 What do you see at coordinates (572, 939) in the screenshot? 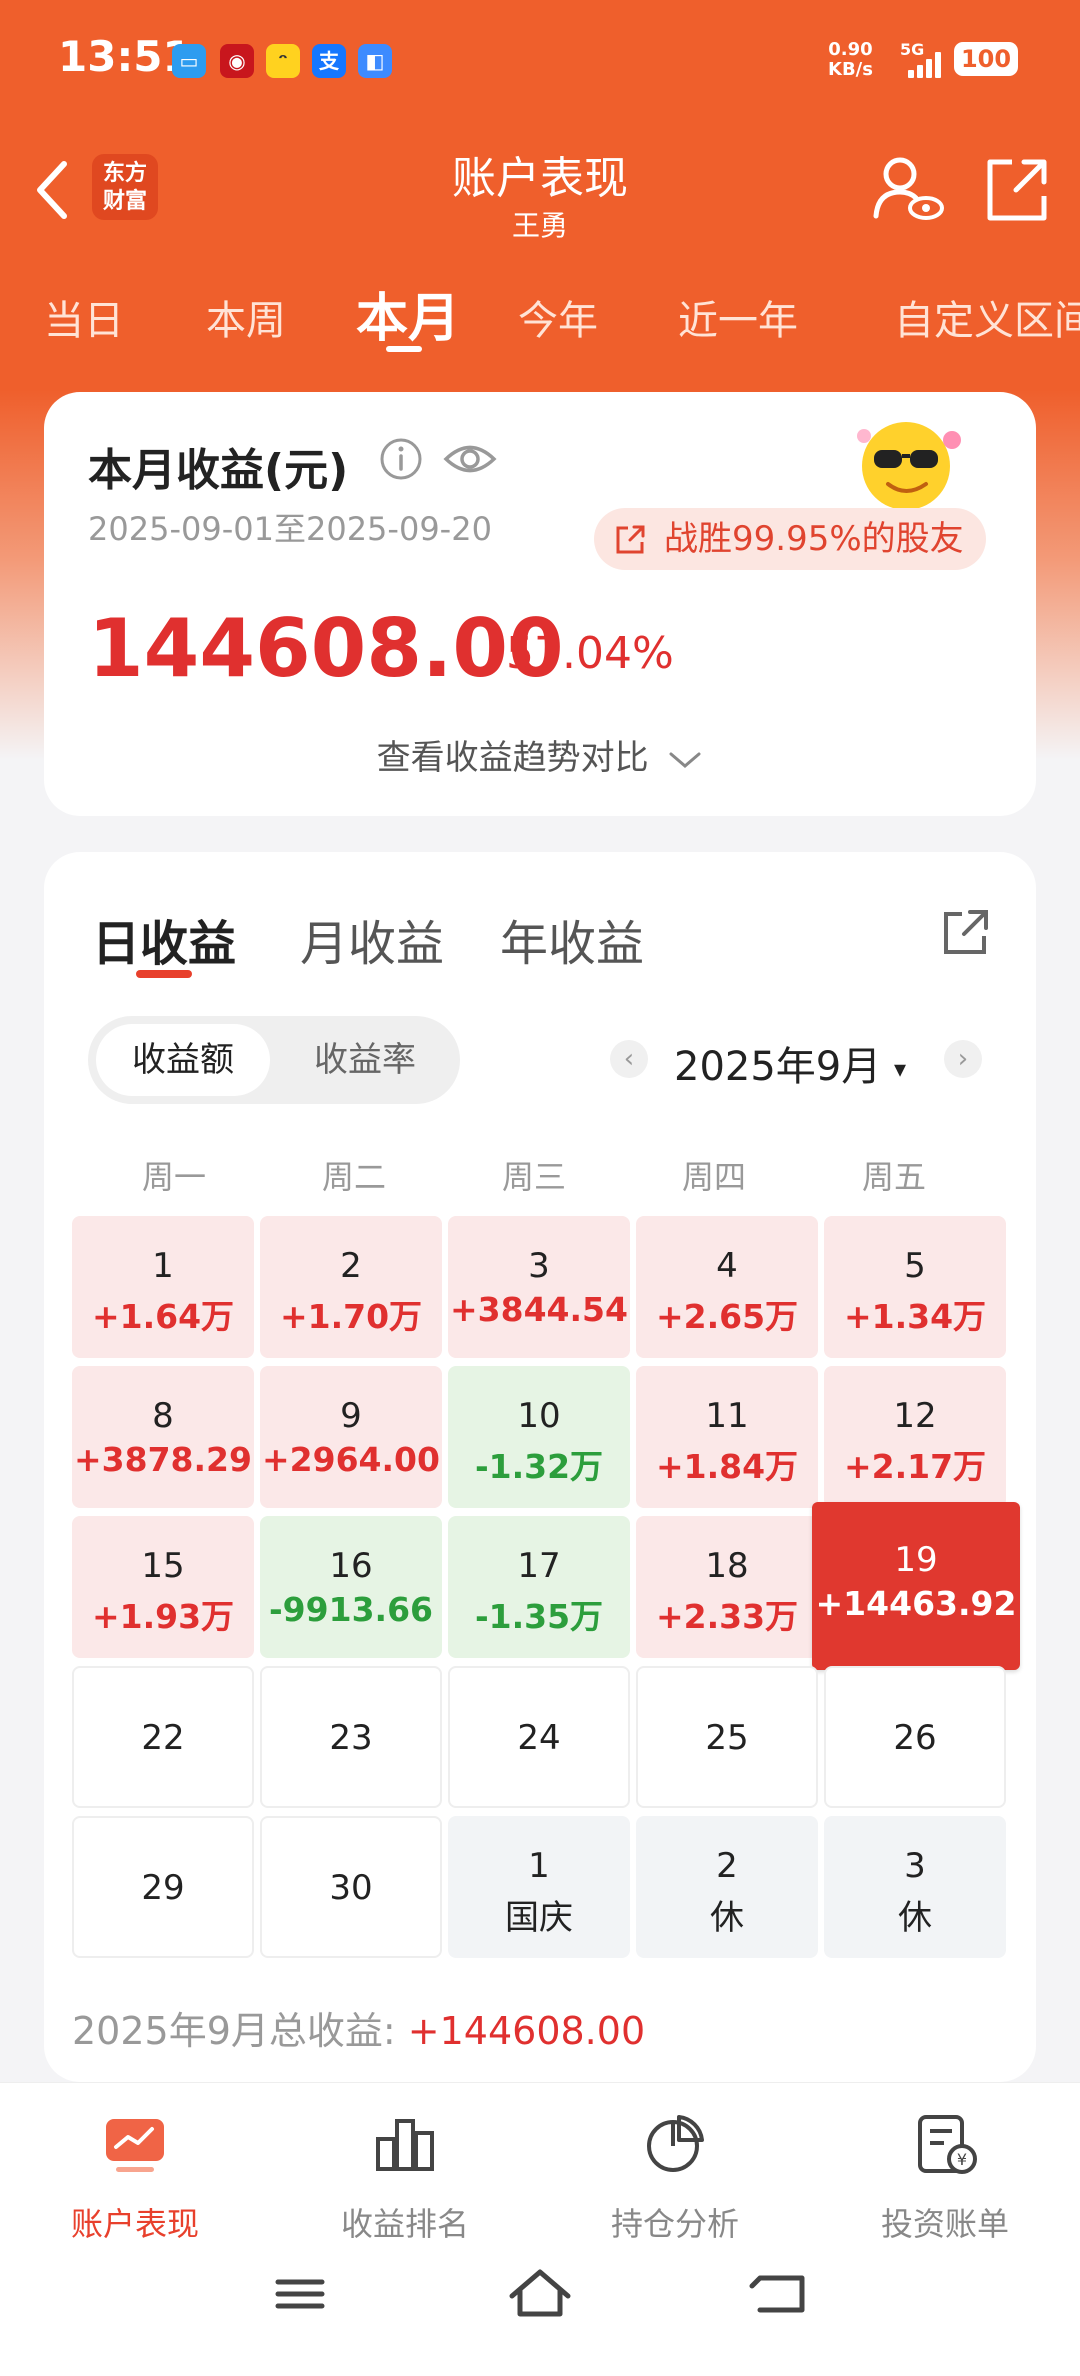
I see `tab-yearly-income: 年收益` at bounding box center [572, 939].